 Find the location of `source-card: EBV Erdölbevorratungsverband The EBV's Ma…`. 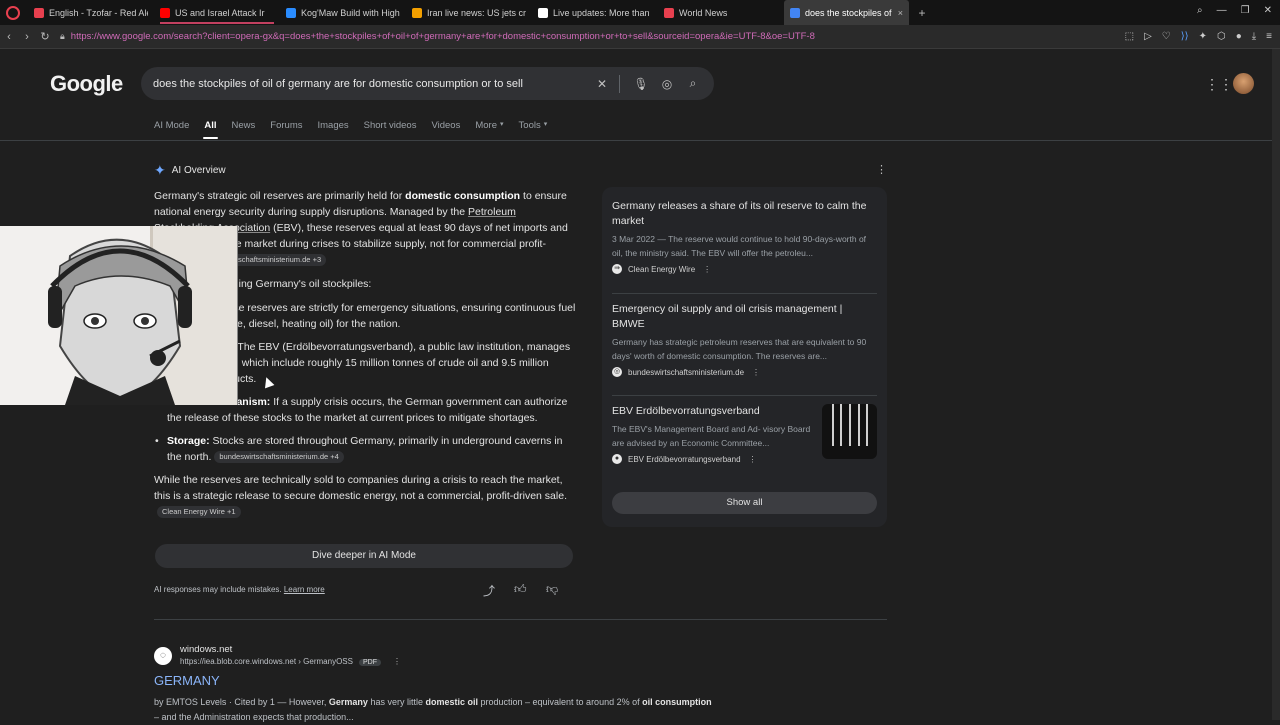

source-card: EBV Erdölbevorratungsverband The EBV's Ma… is located at coordinates (714, 434).